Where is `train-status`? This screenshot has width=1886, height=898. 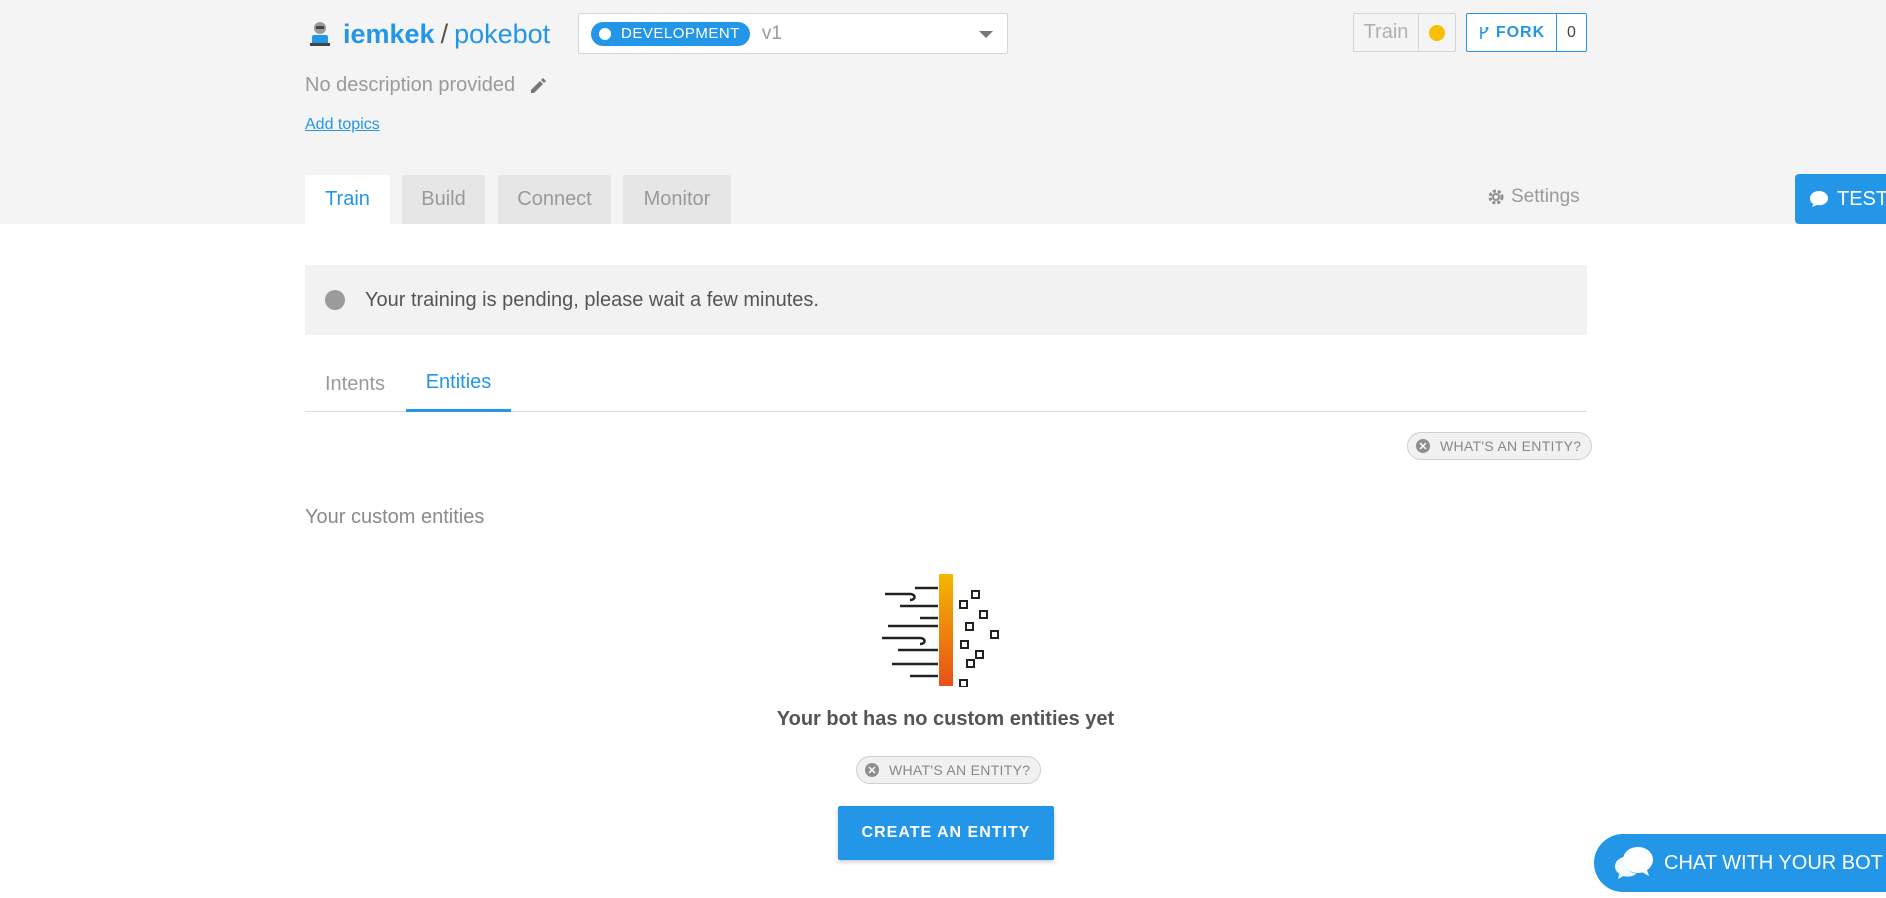
train-status is located at coordinates (1437, 32).